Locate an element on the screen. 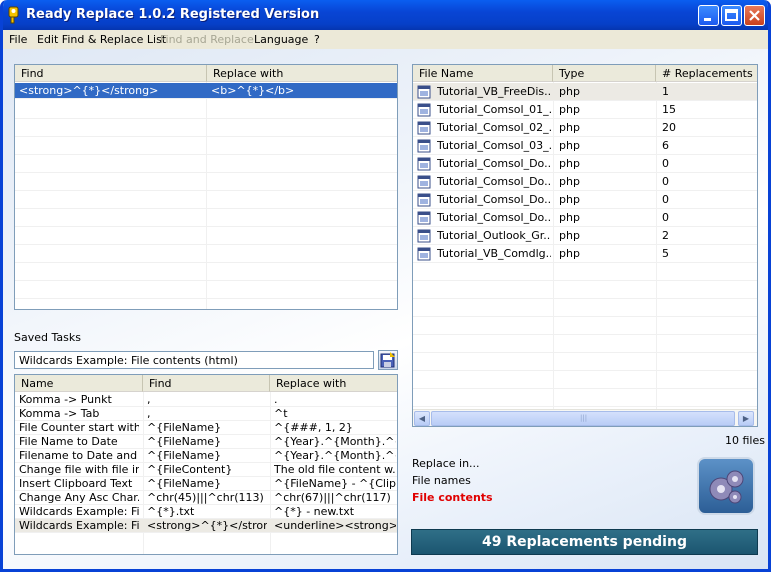 The height and width of the screenshot is (572, 771). menu-help: ? is located at coordinates (317, 39).